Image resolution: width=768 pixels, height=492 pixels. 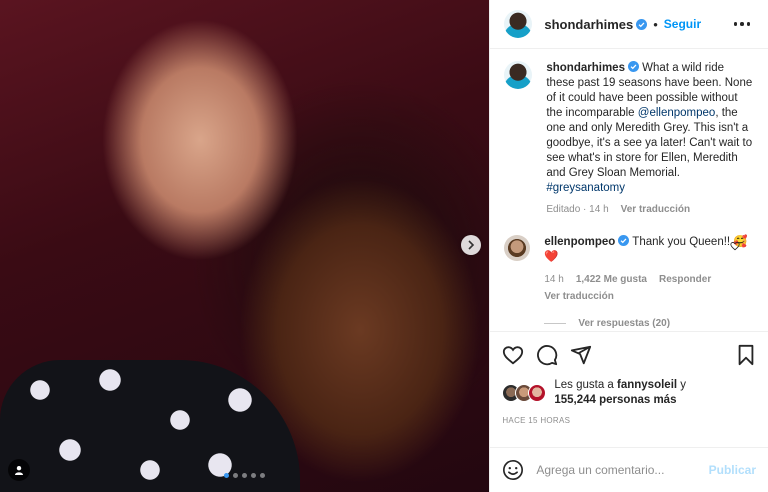 I want to click on liked-by-username: fannysoleil, so click(x=647, y=385).